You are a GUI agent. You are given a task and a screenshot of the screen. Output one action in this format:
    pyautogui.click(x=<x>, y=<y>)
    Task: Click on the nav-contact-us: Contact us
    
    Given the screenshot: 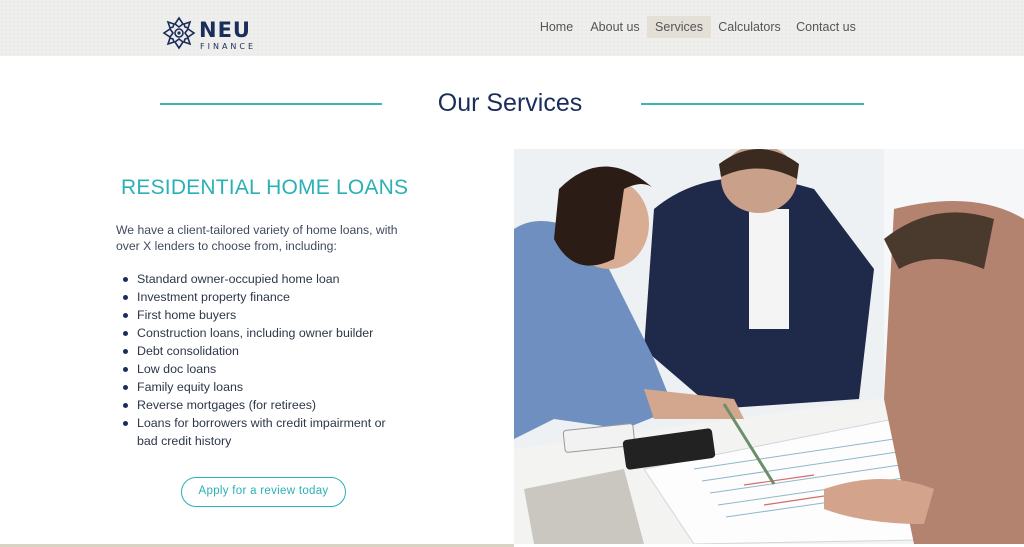 What is the action you would take?
    pyautogui.click(x=826, y=27)
    